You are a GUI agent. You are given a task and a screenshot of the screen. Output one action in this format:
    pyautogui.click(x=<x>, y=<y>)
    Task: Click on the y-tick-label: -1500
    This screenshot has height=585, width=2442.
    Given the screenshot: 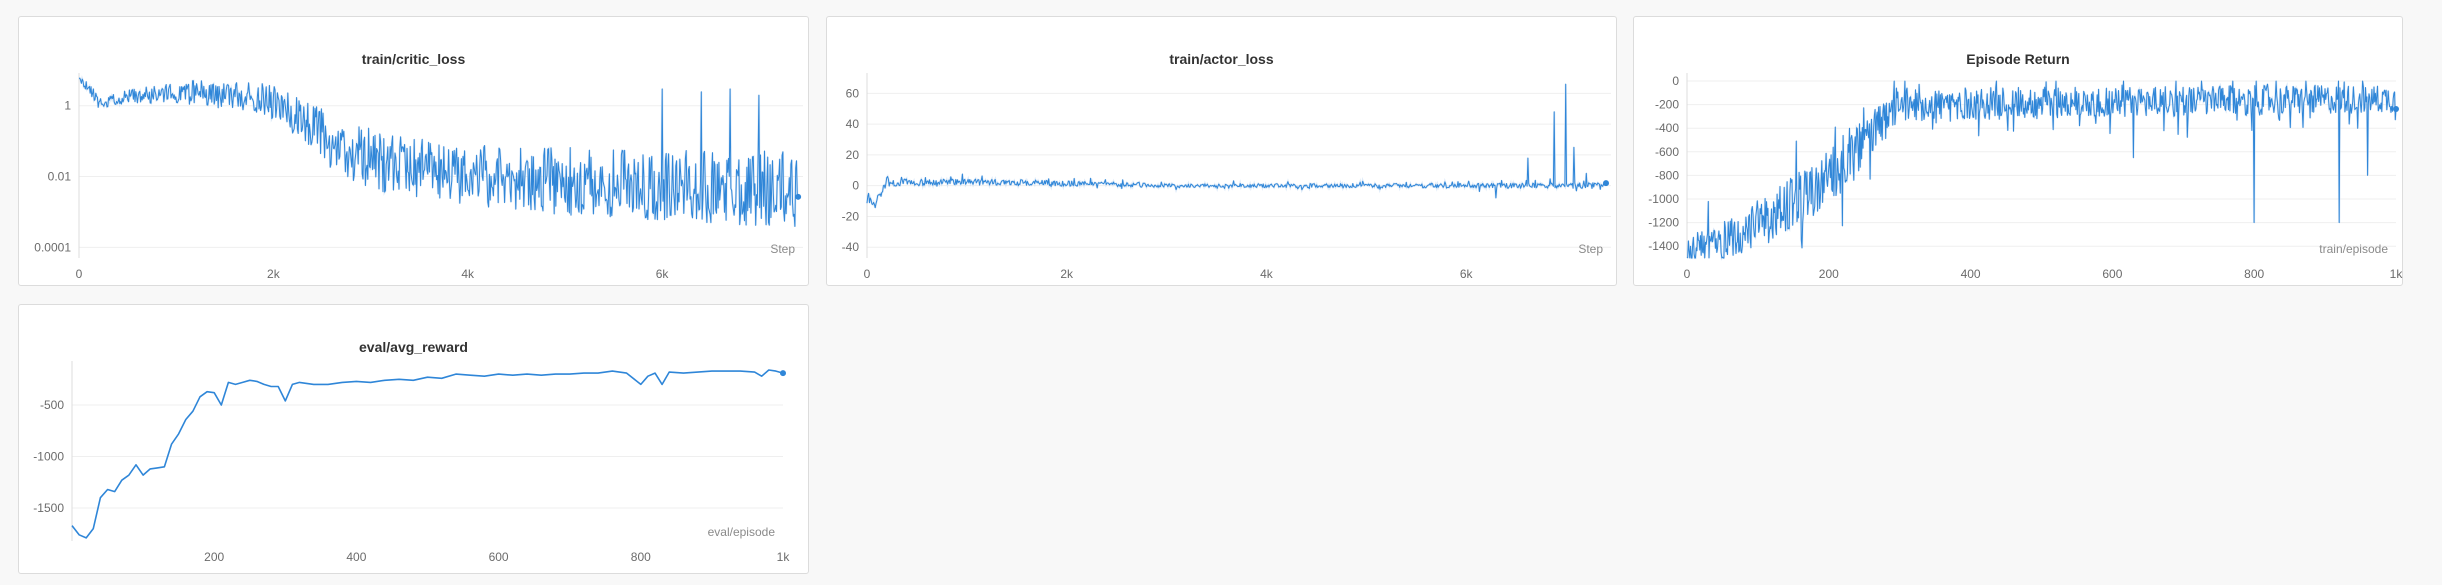 What is the action you would take?
    pyautogui.click(x=48, y=508)
    